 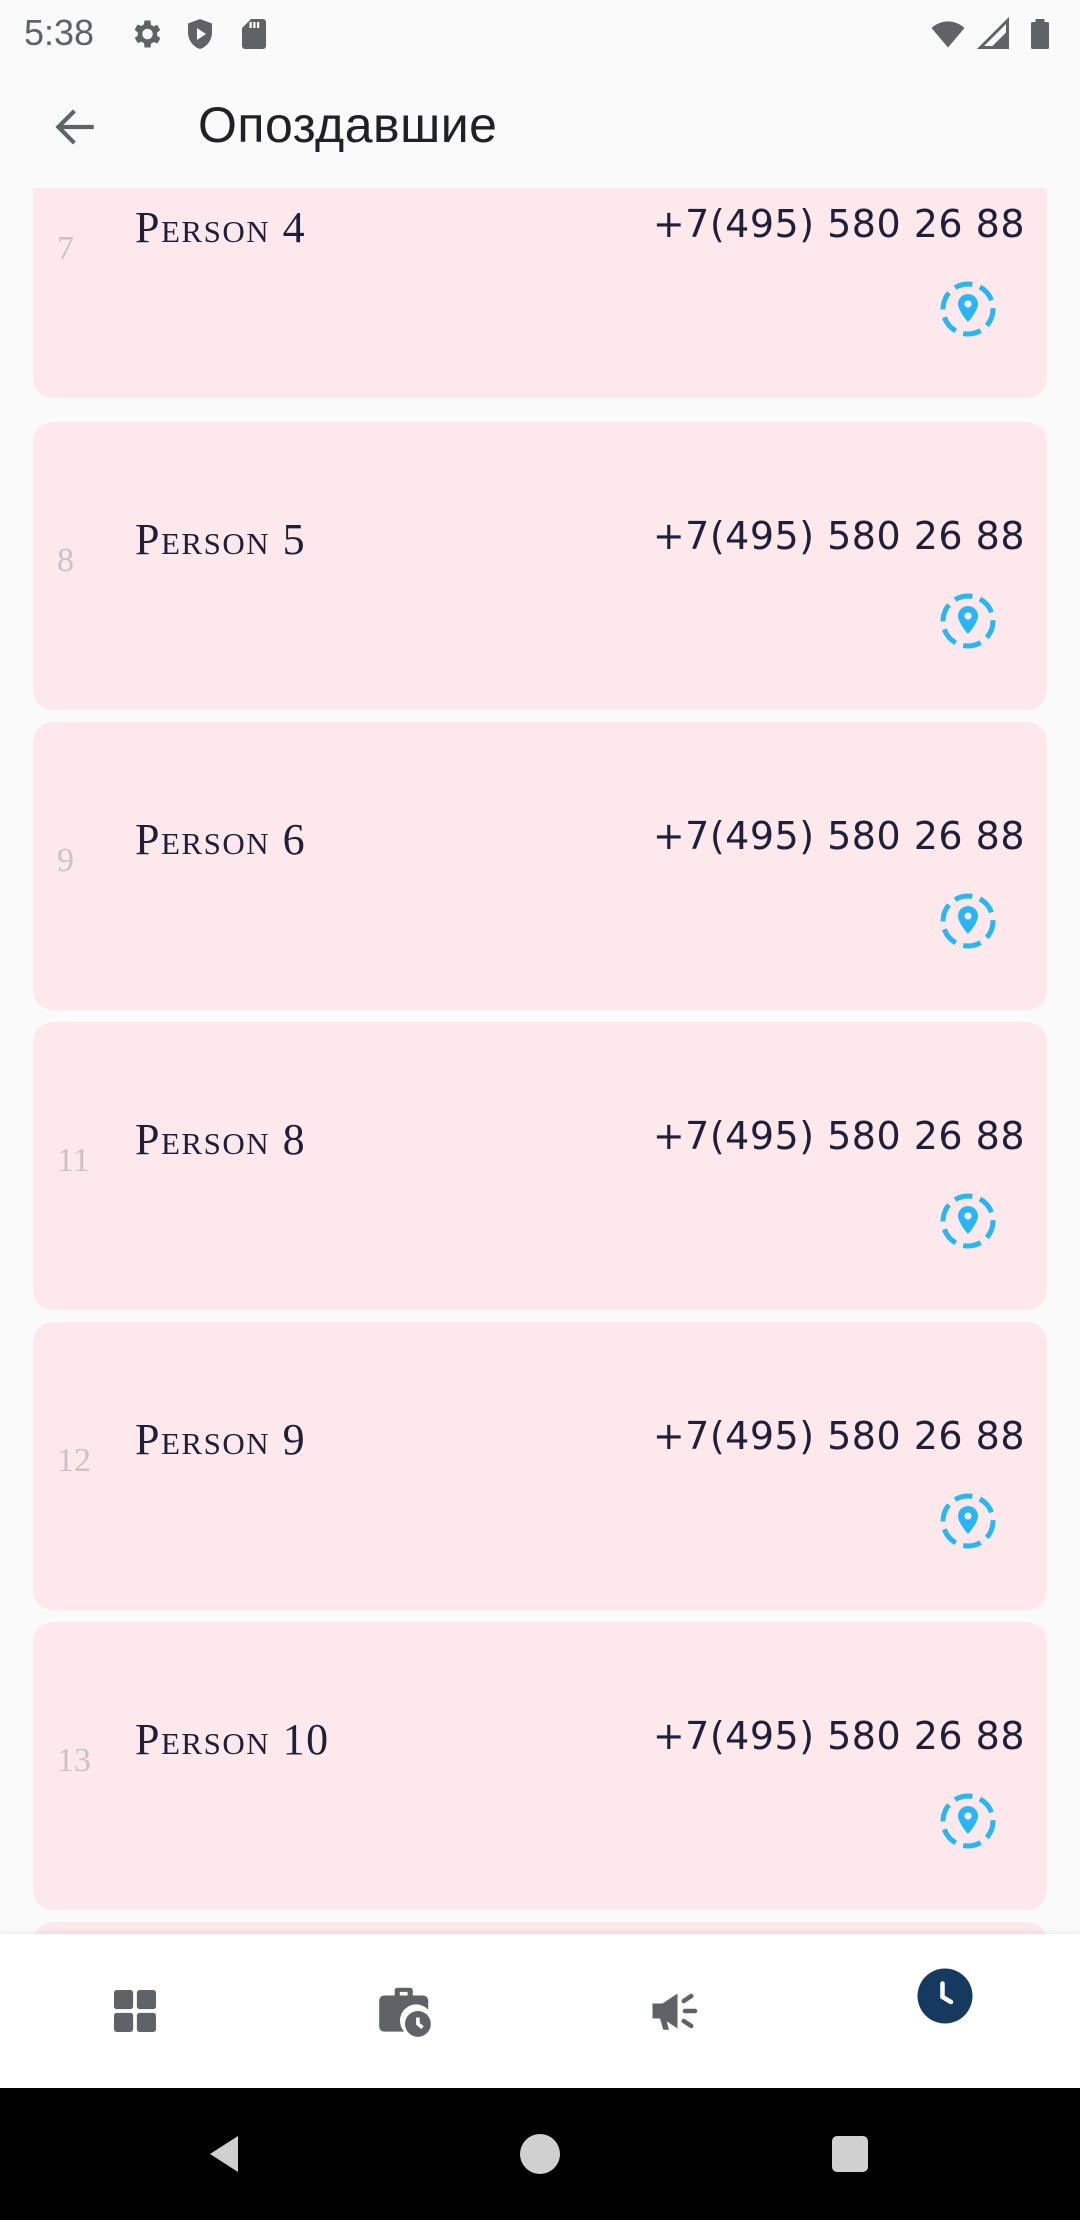 I want to click on system-recents-button, so click(x=850, y=2154).